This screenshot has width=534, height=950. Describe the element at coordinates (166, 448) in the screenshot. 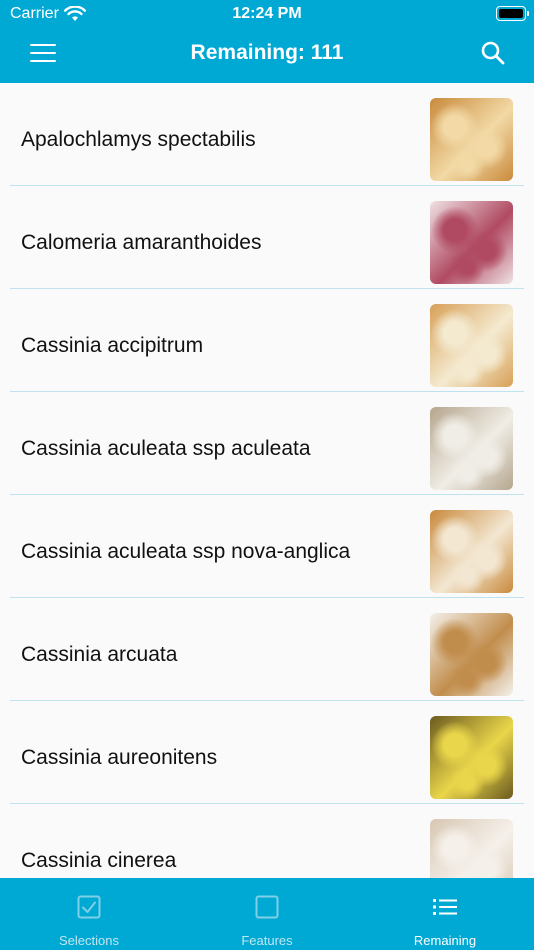

I see `species-name: Cassinia aculeata ssp aculeata` at that location.